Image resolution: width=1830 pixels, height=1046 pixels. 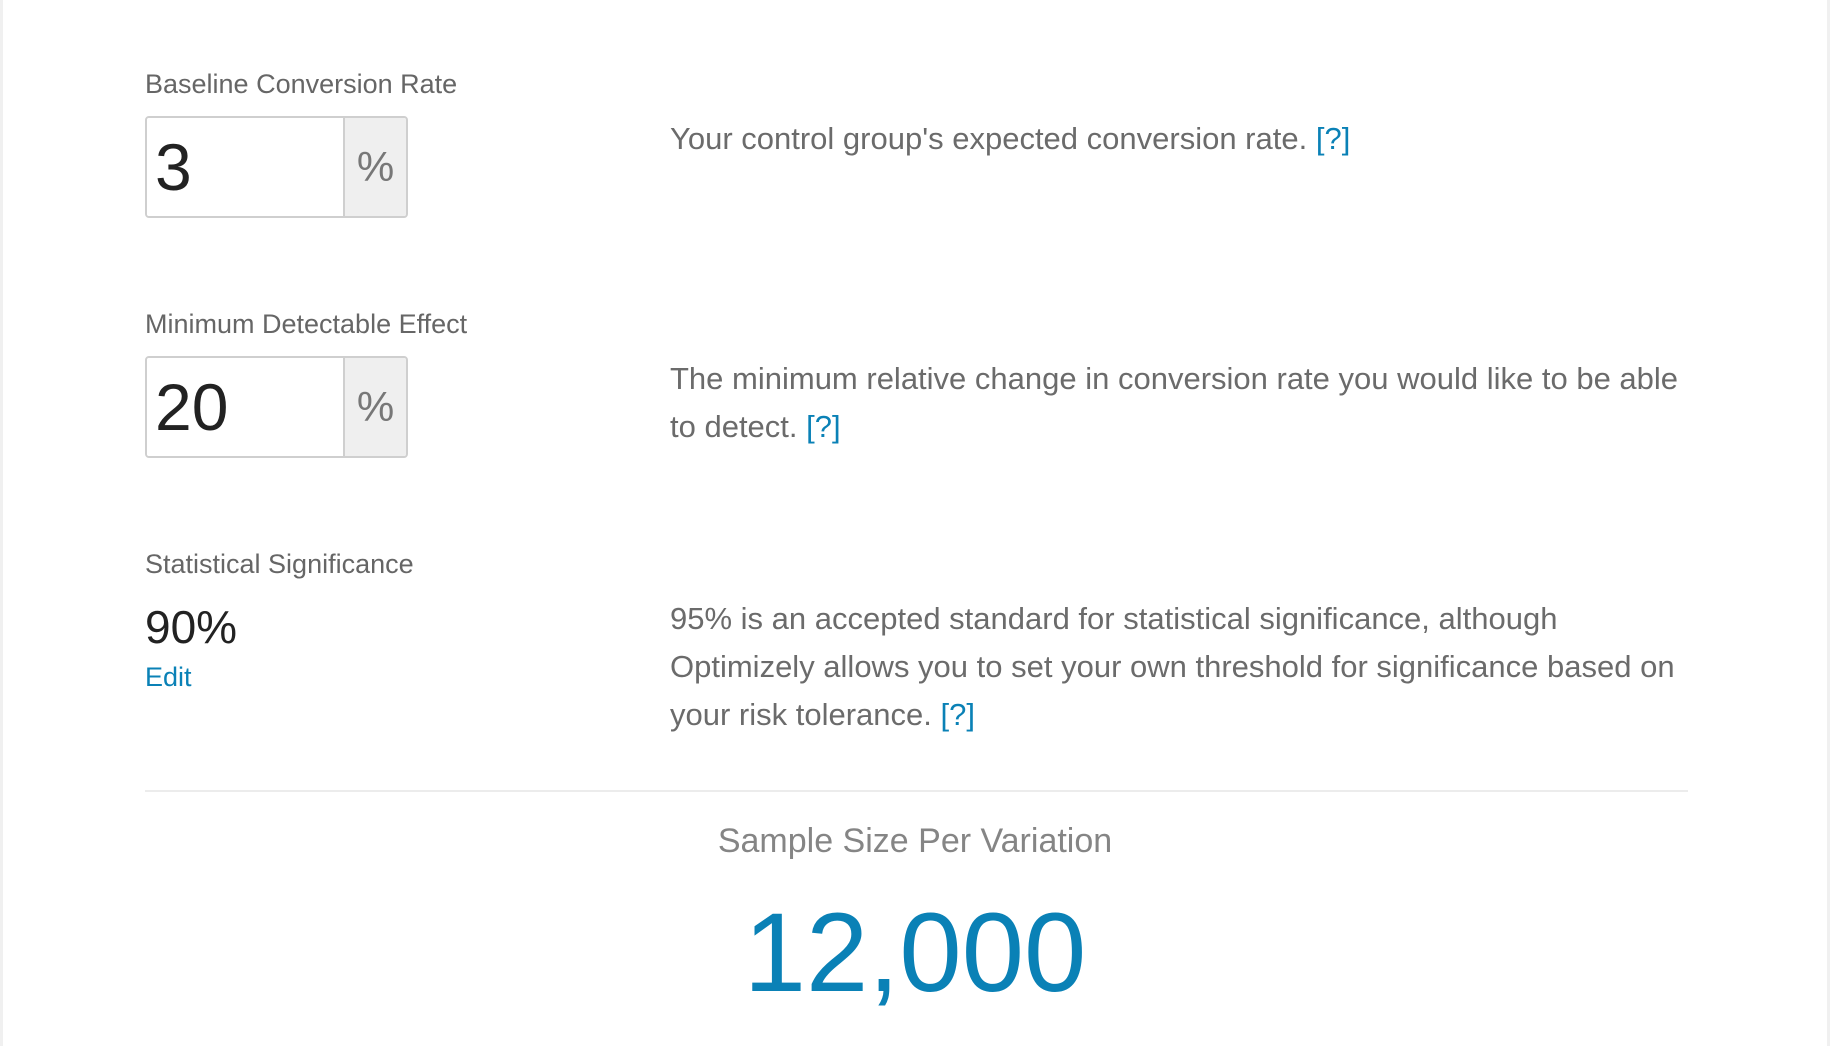 What do you see at coordinates (168, 677) in the screenshot?
I see `edit-significance-link: Edit` at bounding box center [168, 677].